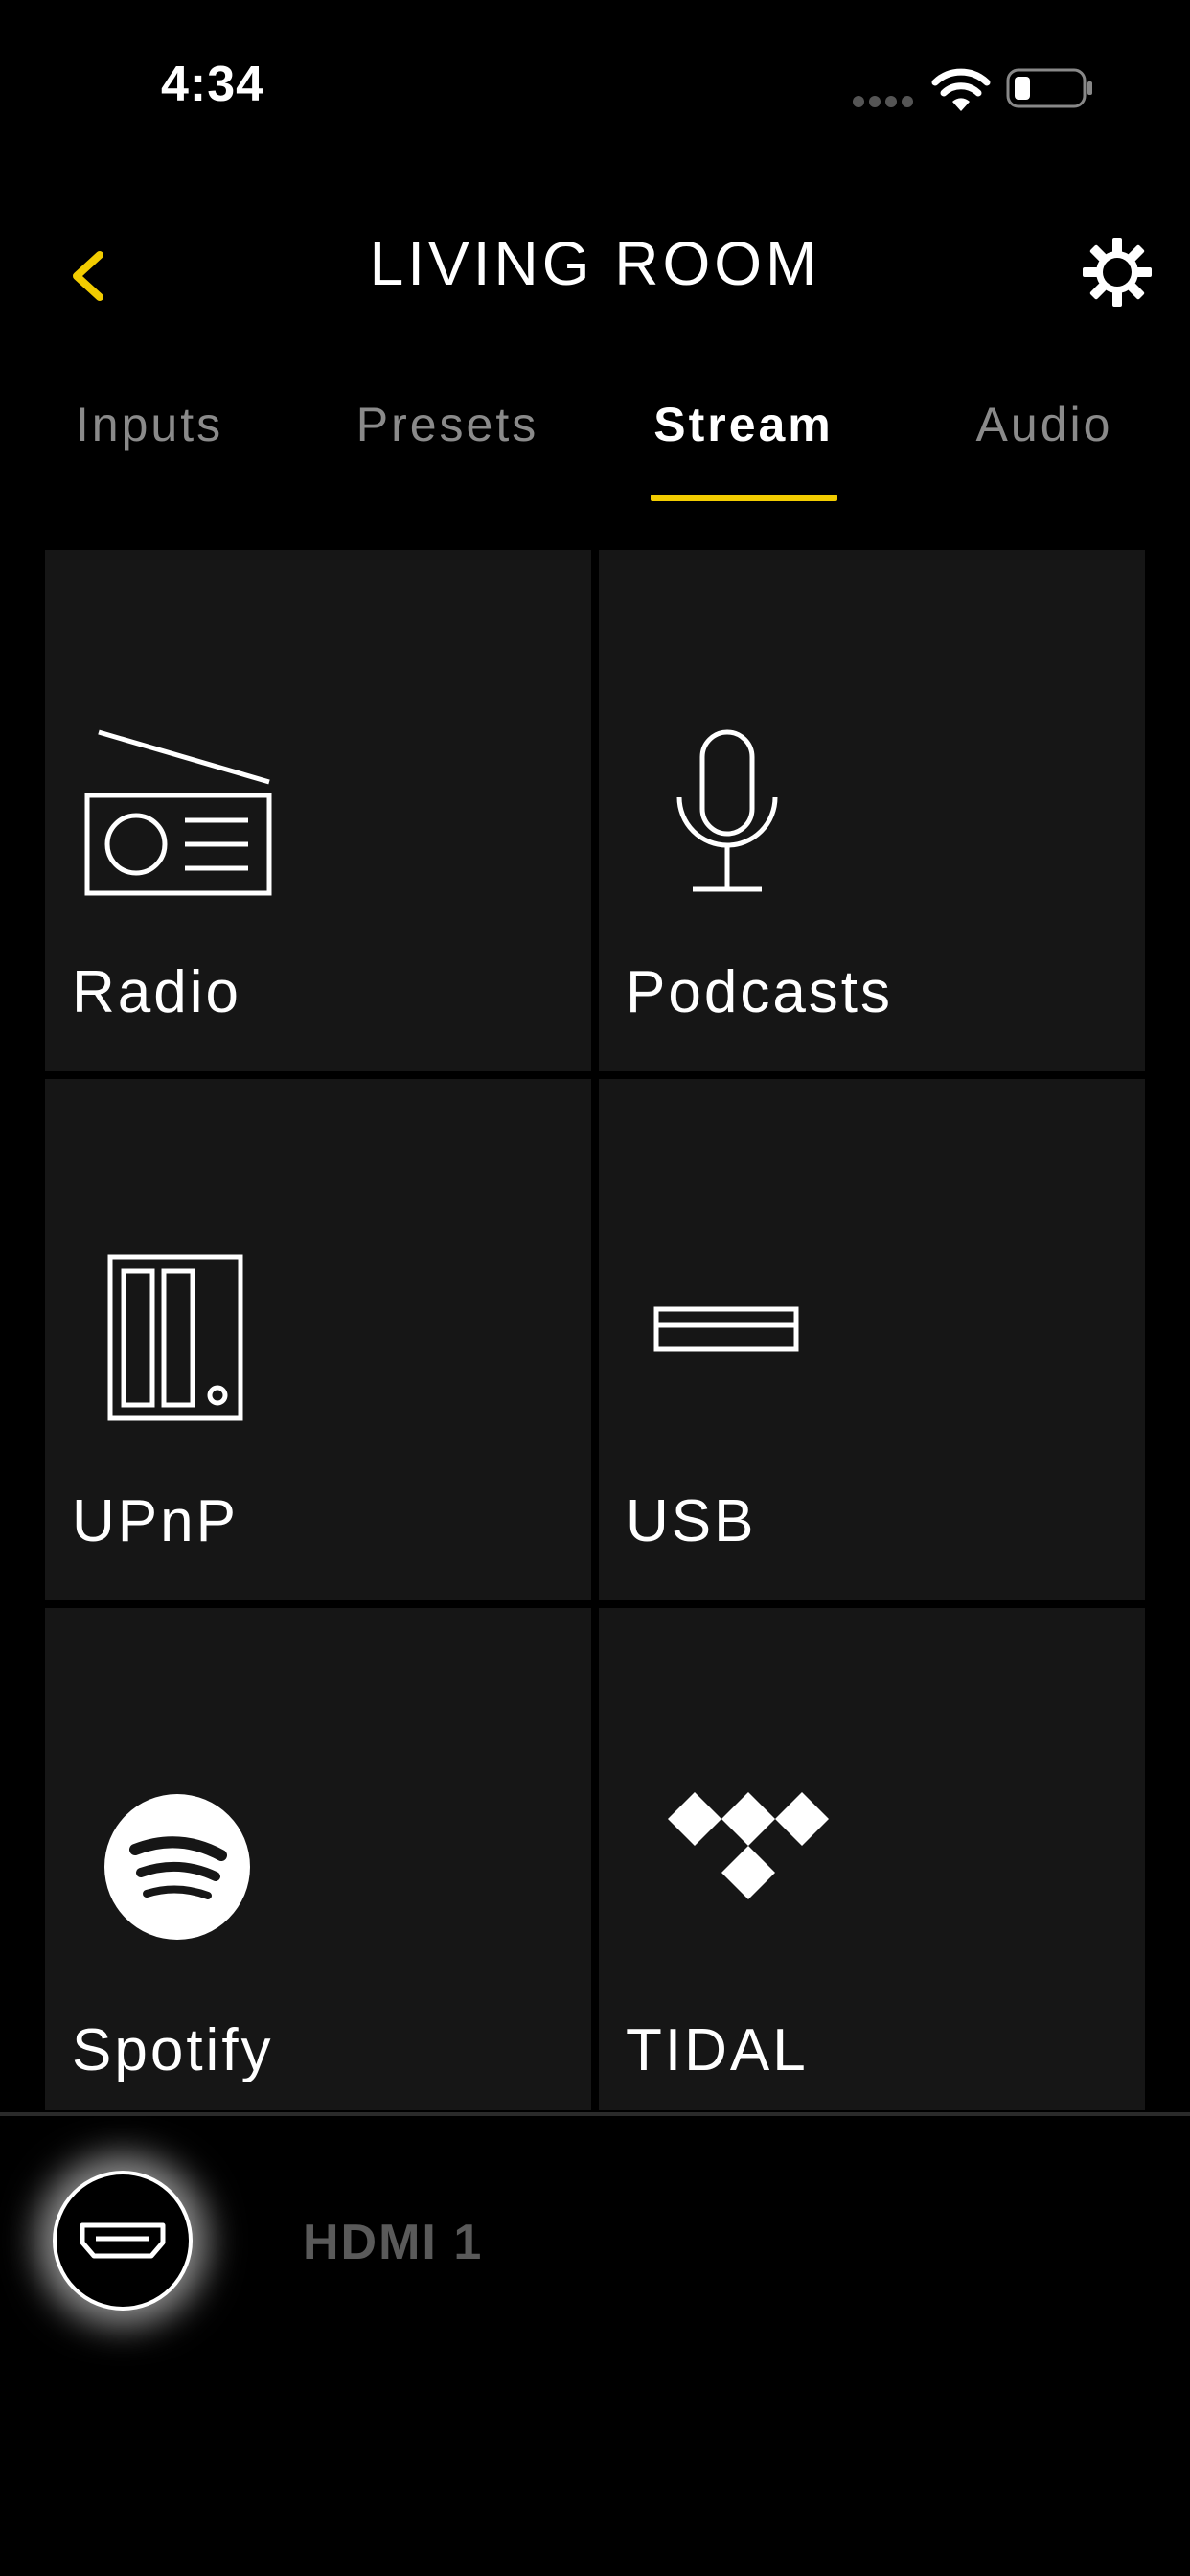 The width and height of the screenshot is (1190, 2576). I want to click on tab-presets: Presets, so click(448, 424).